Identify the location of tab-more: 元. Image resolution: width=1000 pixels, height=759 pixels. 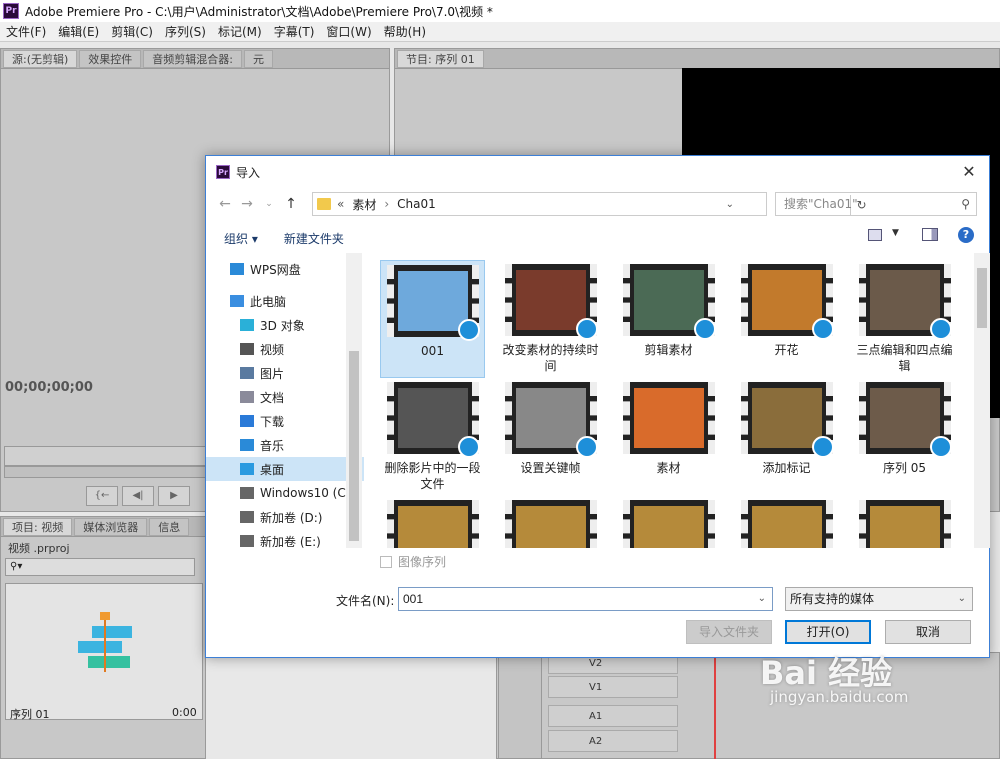
(259, 58).